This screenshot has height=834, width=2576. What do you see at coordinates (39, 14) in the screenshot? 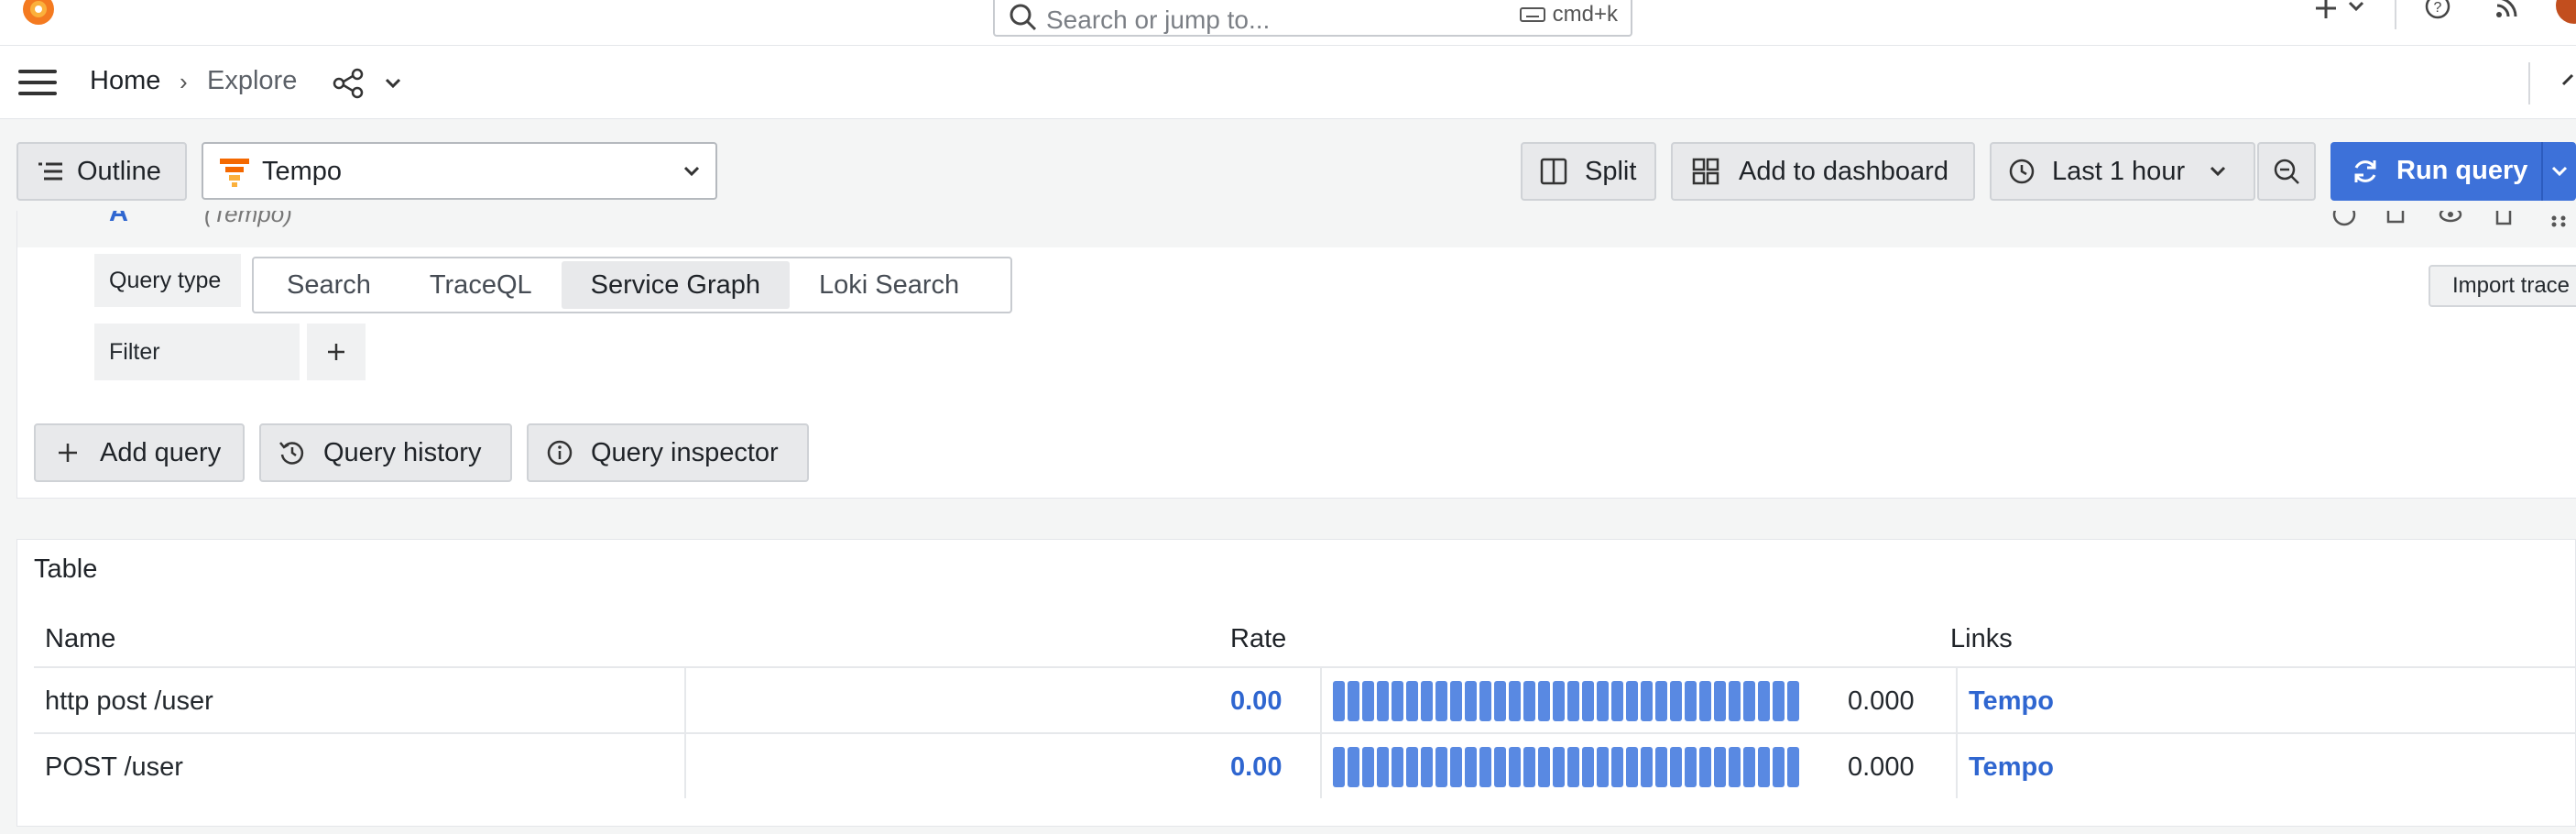
I see `grafana-logo-icon` at bounding box center [39, 14].